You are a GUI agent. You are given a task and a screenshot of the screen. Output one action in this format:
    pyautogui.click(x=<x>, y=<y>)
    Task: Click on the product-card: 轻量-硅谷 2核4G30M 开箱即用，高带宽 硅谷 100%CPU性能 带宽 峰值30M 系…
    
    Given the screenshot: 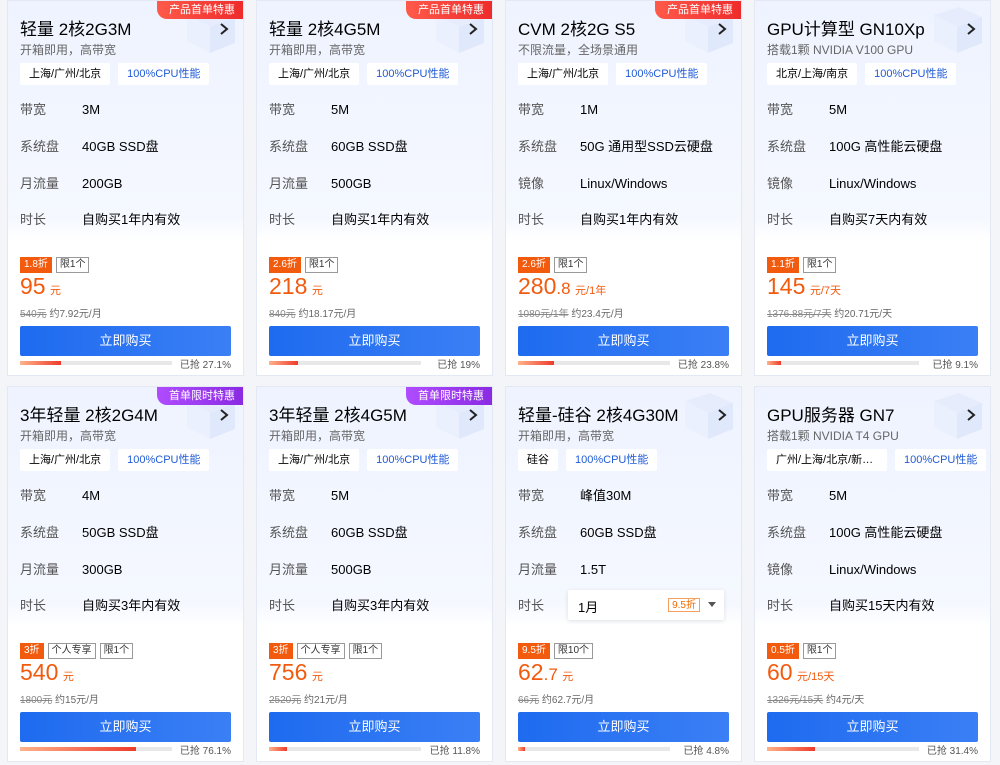 What is the action you would take?
    pyautogui.click(x=623, y=574)
    